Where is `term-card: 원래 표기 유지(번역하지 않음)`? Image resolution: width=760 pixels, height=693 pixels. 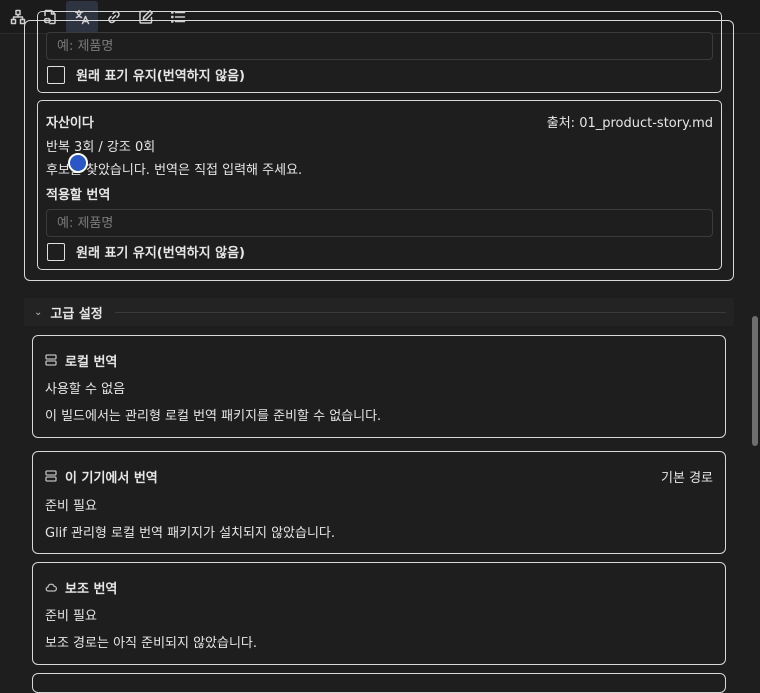
term-card: 원래 표기 유지(번역하지 않음) is located at coordinates (379, 52).